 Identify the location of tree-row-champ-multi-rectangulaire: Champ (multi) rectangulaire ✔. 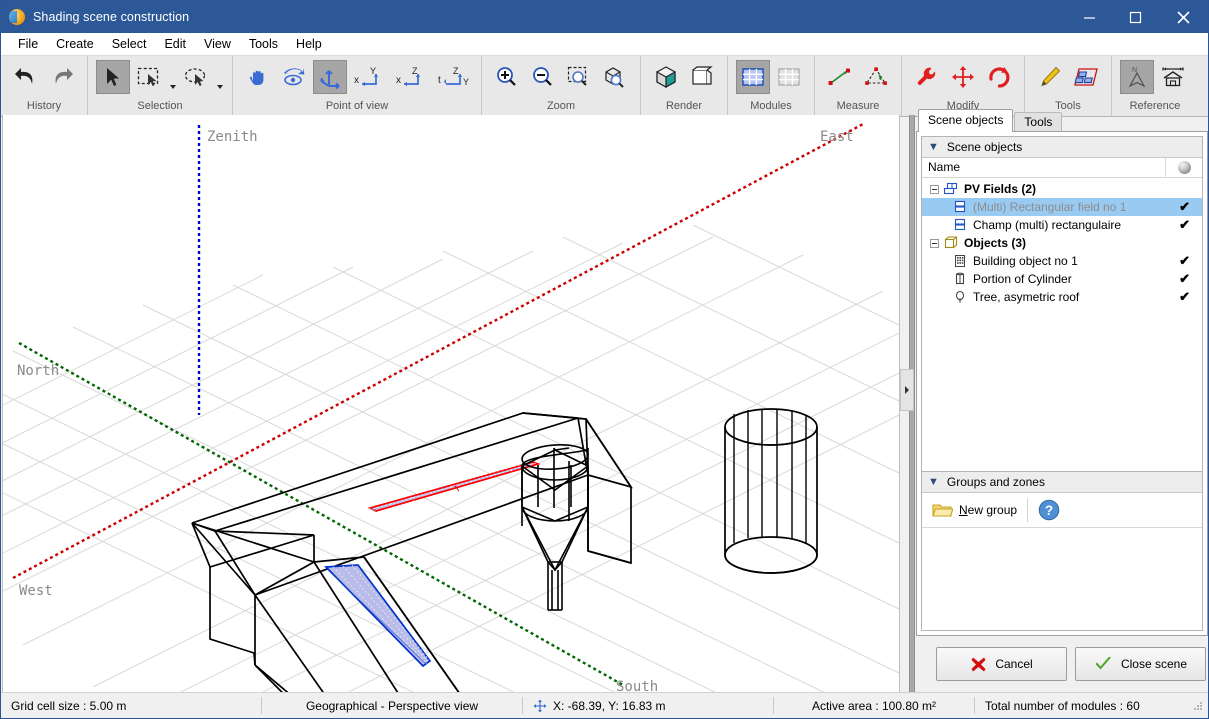
(1062, 225).